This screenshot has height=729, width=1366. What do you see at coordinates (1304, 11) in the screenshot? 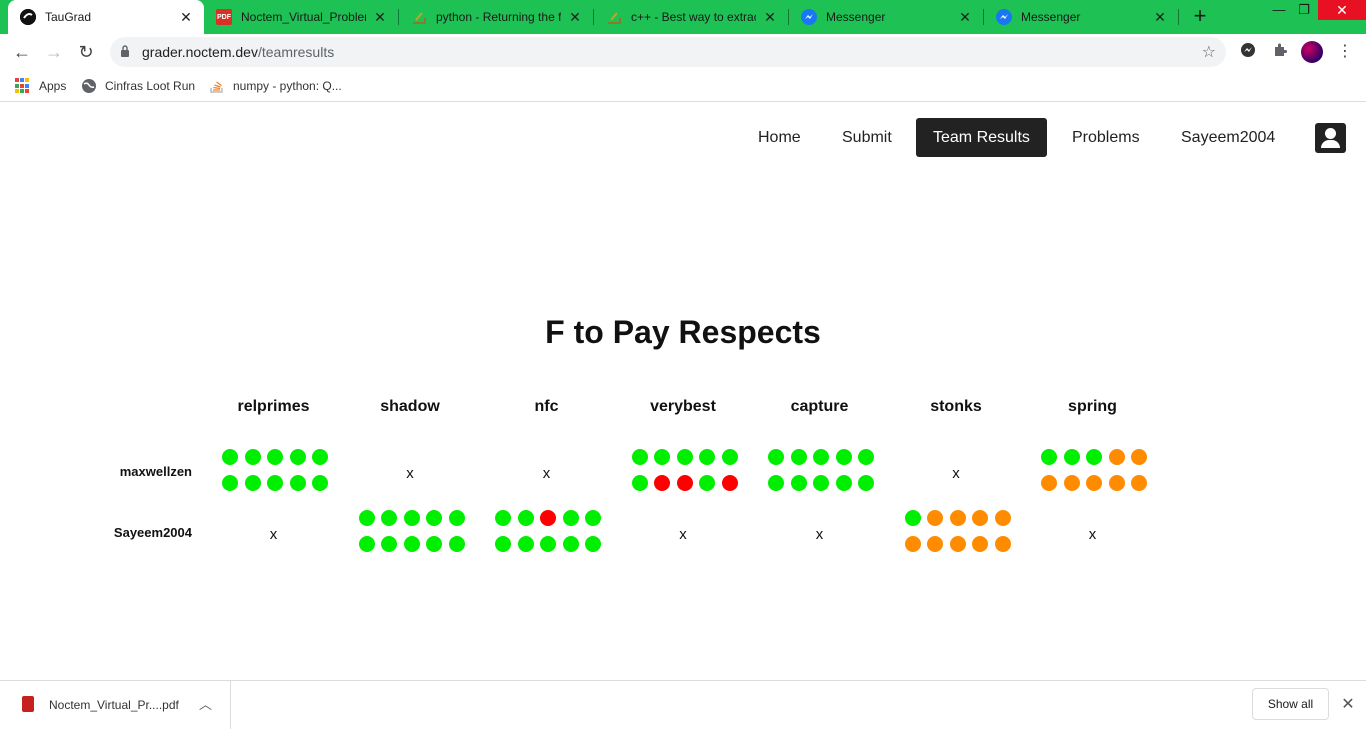
I see `restore-icon: ❐` at bounding box center [1304, 11].